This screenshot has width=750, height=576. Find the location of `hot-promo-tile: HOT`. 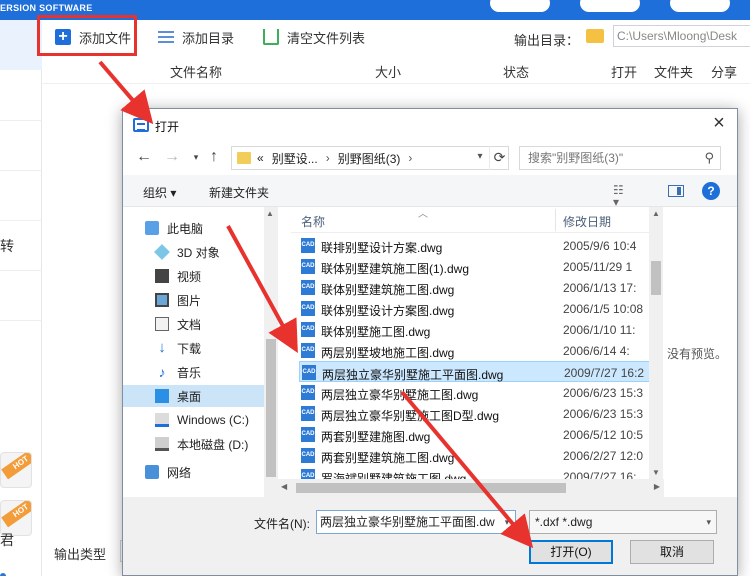

hot-promo-tile: HOT is located at coordinates (16, 470).